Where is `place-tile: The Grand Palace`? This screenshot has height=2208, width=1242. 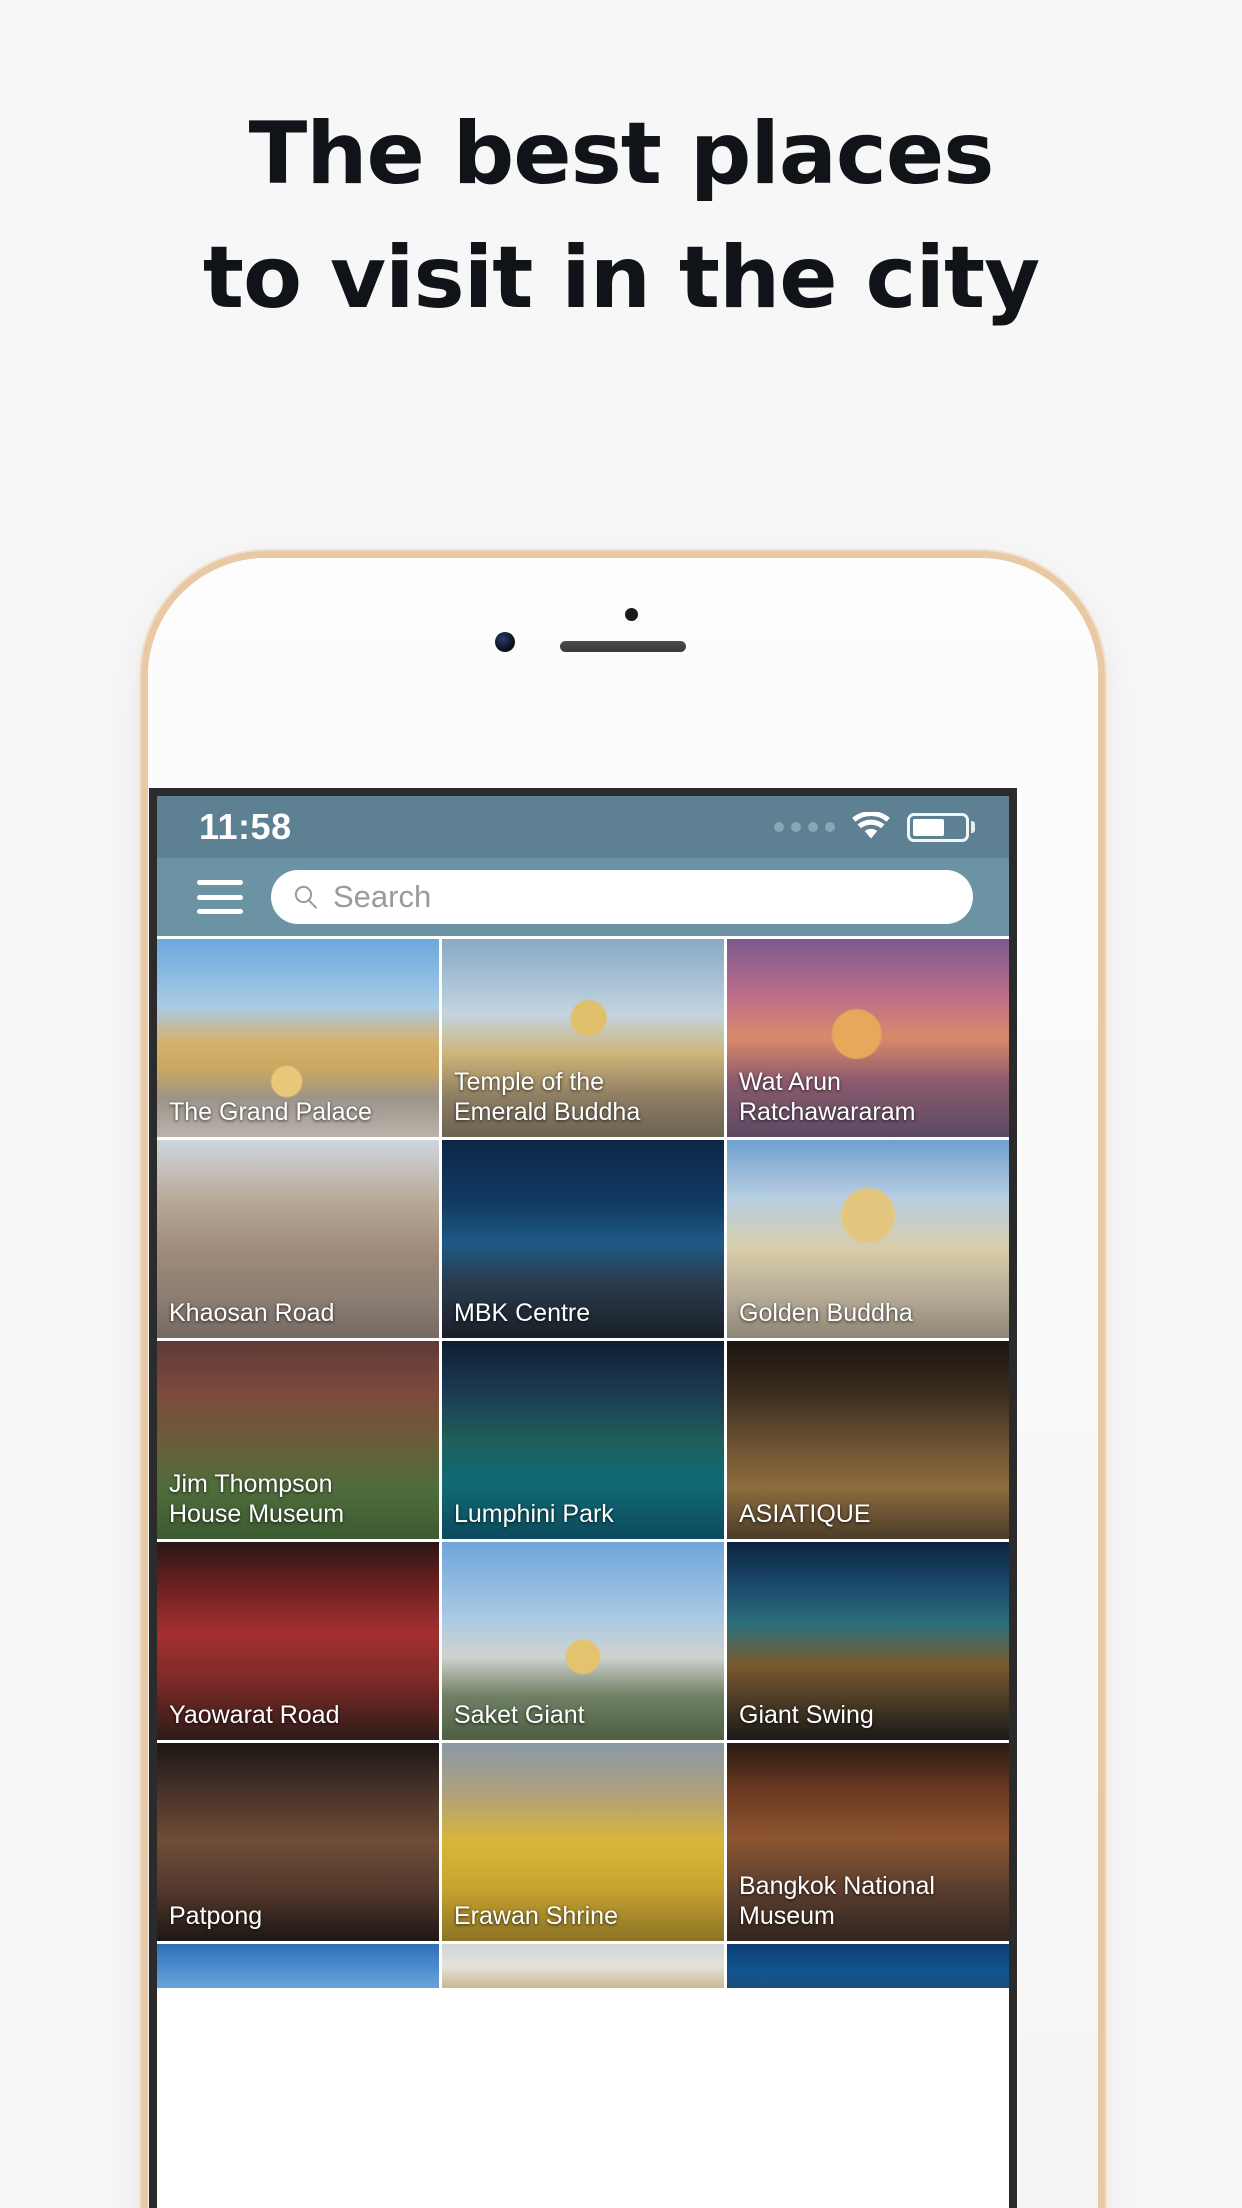 place-tile: The Grand Palace is located at coordinates (298, 1038).